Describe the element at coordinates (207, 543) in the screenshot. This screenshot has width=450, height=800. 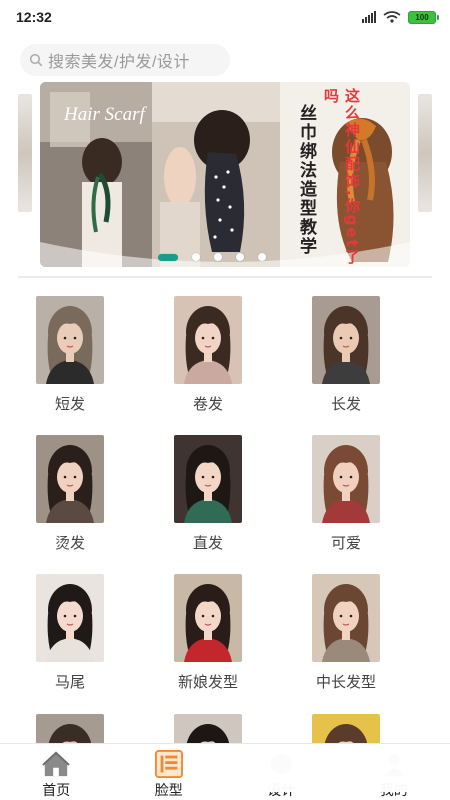
I see `category-label: 直发` at that location.